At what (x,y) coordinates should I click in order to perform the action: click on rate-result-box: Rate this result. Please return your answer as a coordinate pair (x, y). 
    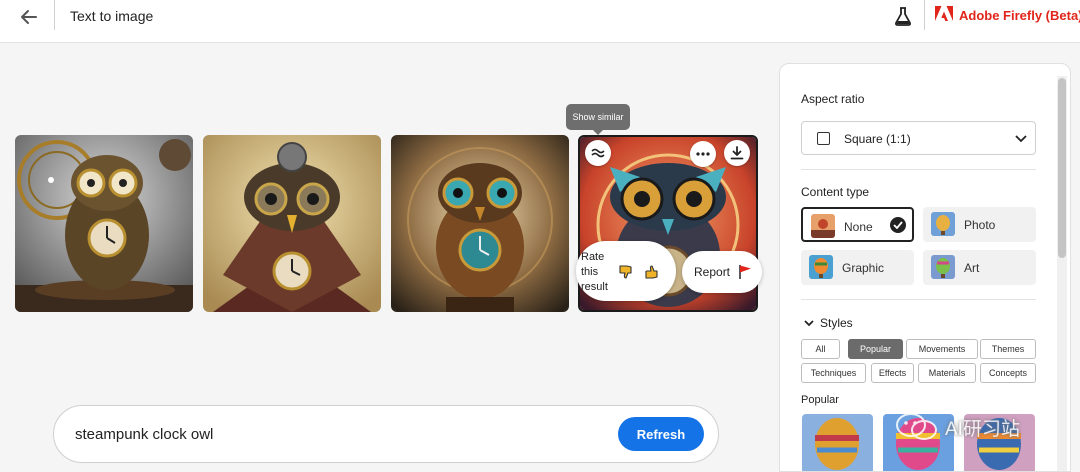
    Looking at the image, I should click on (626, 271).